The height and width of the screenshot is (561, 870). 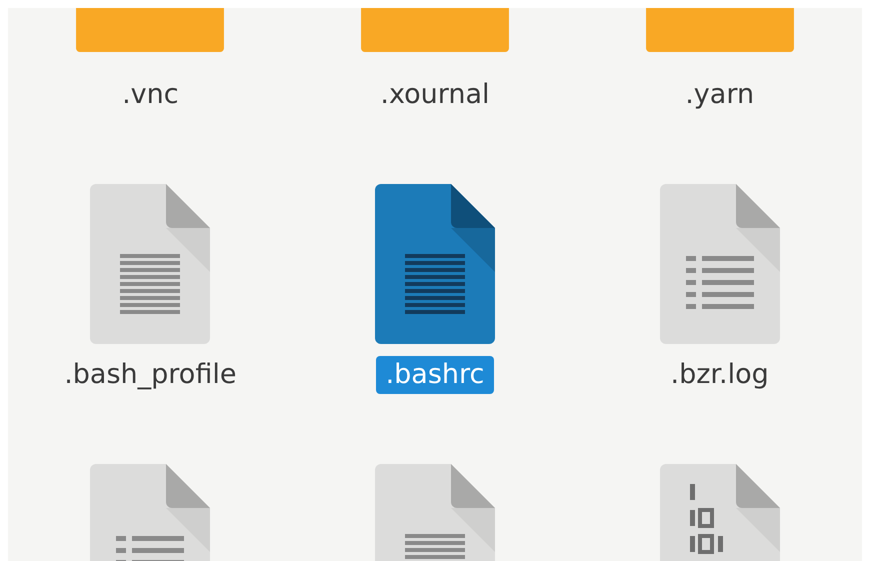 What do you see at coordinates (720, 264) in the screenshot?
I see `document-list-icon` at bounding box center [720, 264].